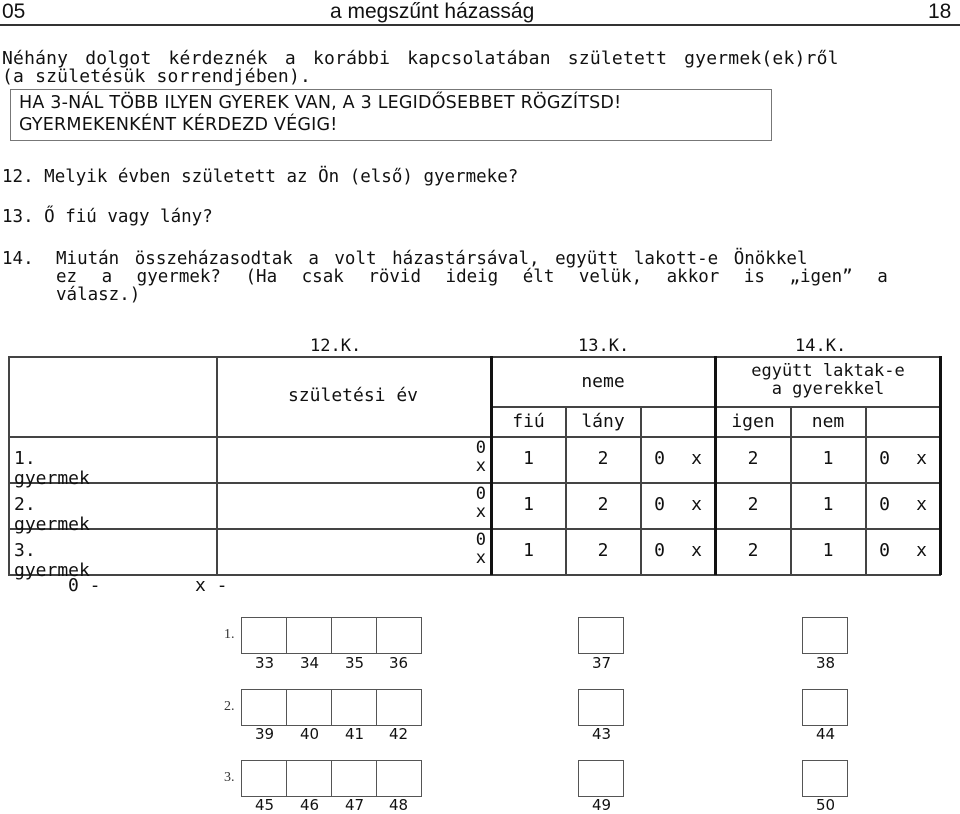 The image size is (960, 814). I want to click on question-13-number: 13., so click(18, 217).